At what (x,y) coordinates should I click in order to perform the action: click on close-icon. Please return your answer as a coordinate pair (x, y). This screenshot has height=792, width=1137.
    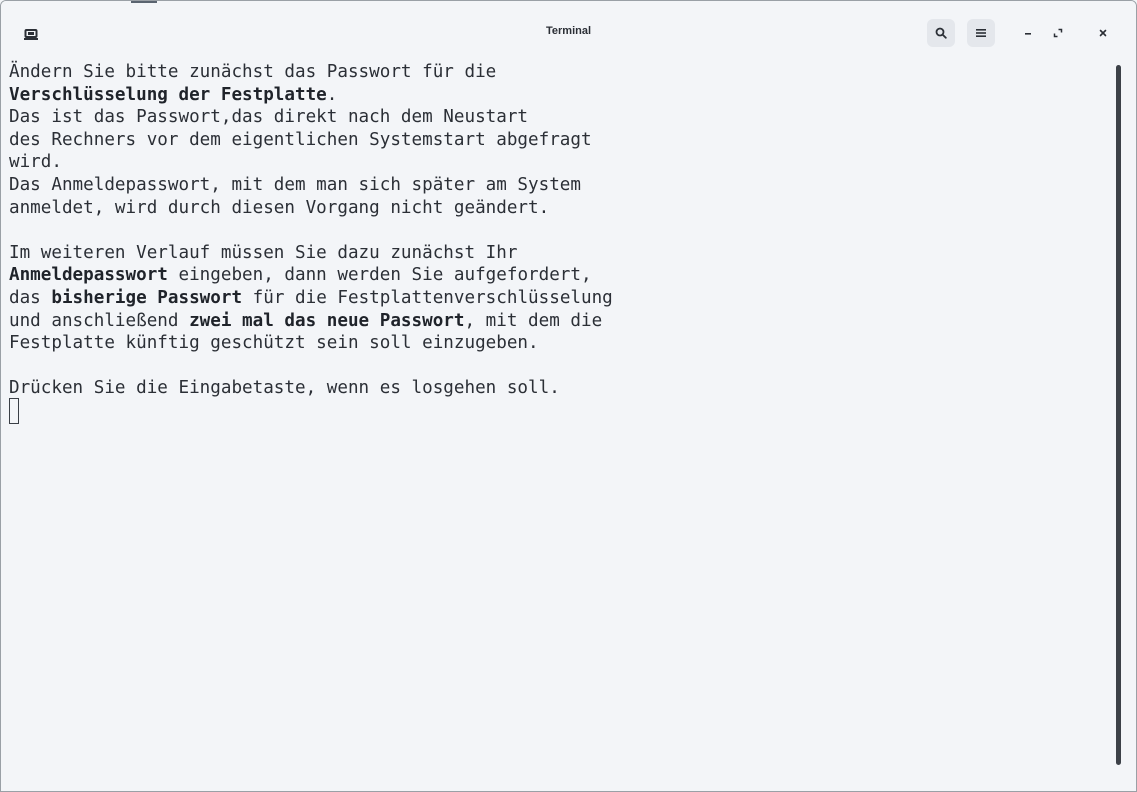
    Looking at the image, I should click on (1103, 33).